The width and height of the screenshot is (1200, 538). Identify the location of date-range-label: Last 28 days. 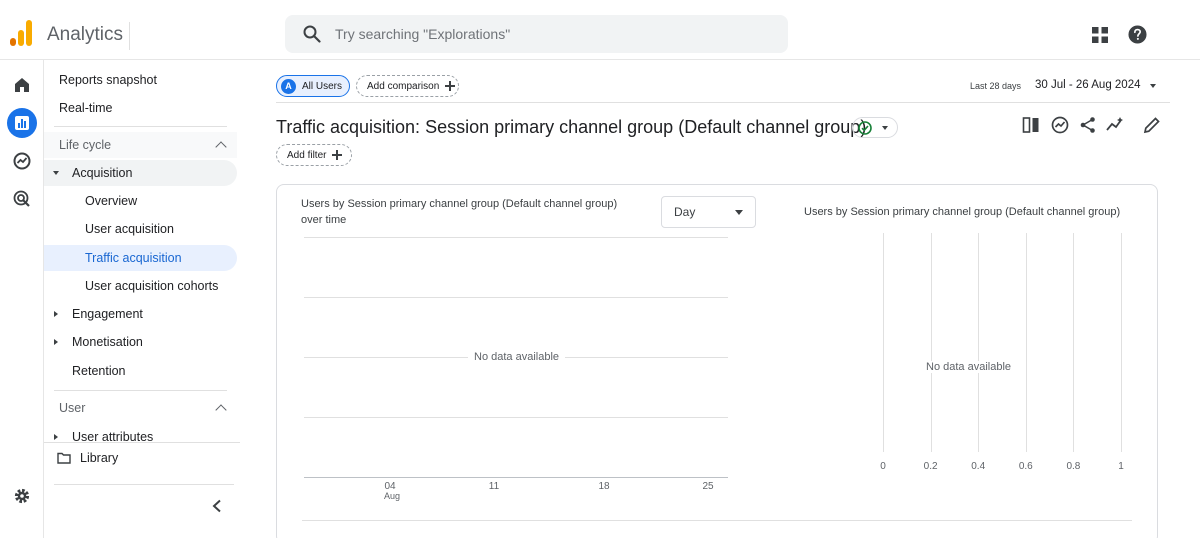
(996, 86).